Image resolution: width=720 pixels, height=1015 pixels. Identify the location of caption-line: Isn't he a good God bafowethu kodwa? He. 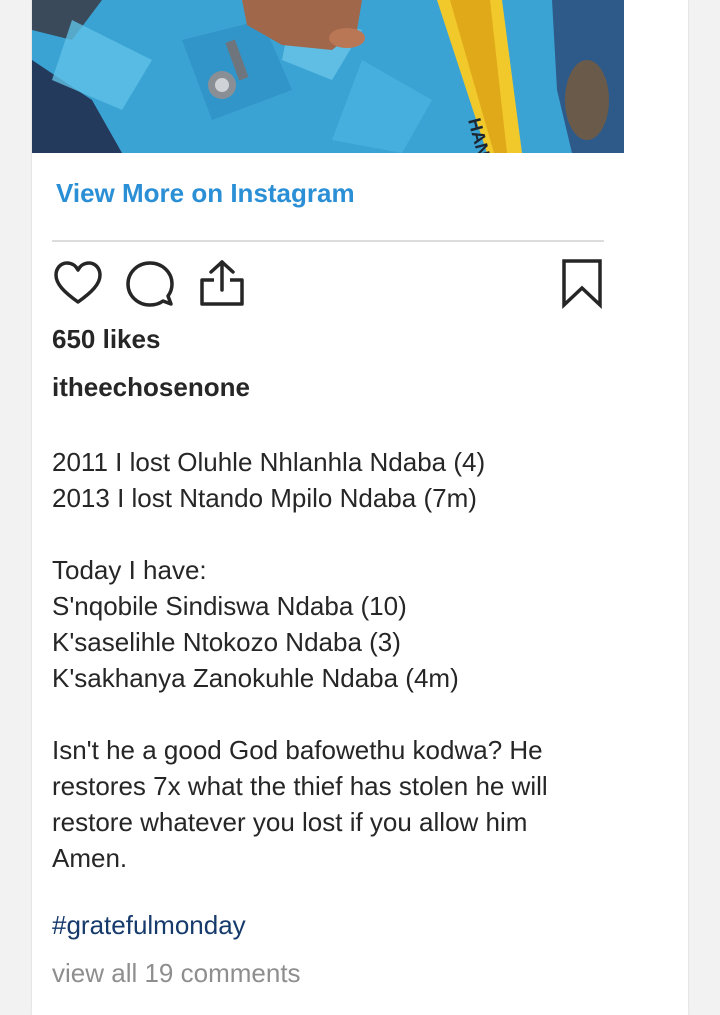
(297, 750).